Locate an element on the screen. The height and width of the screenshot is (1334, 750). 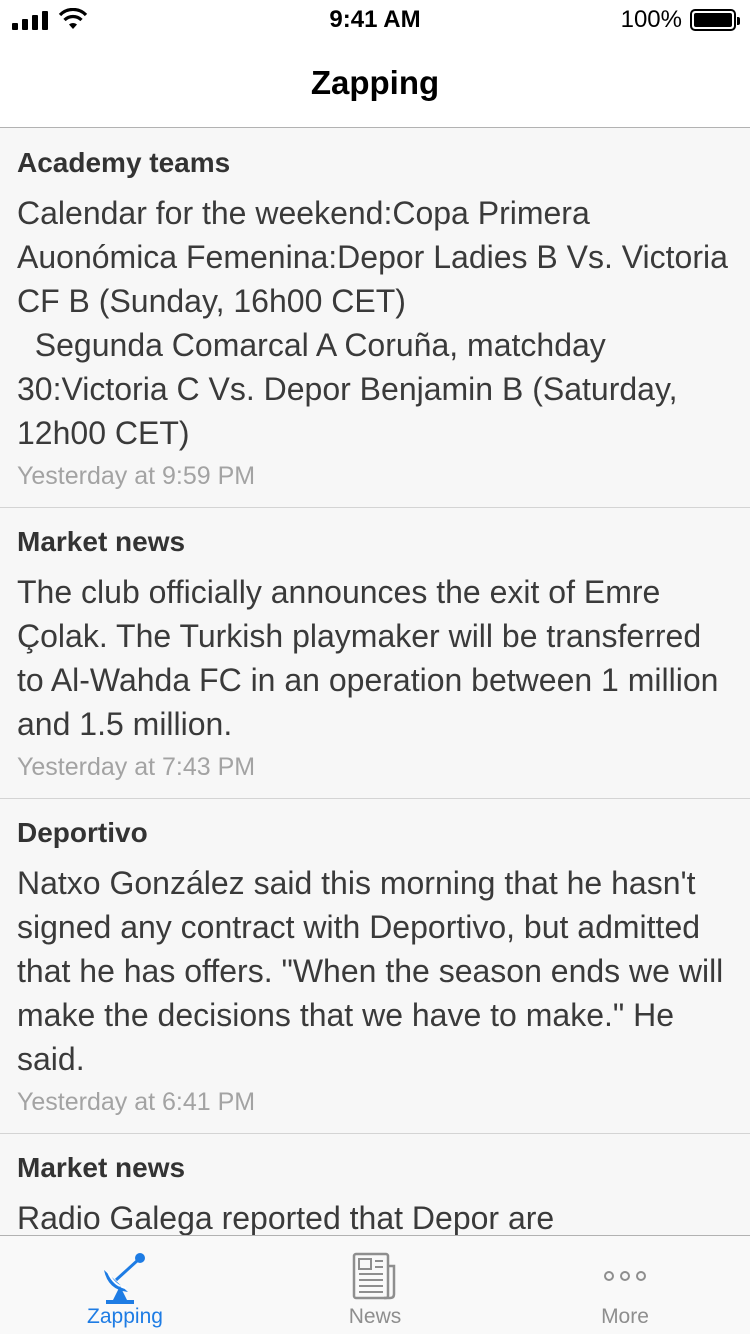
tab-label: News is located at coordinates (375, 1316).